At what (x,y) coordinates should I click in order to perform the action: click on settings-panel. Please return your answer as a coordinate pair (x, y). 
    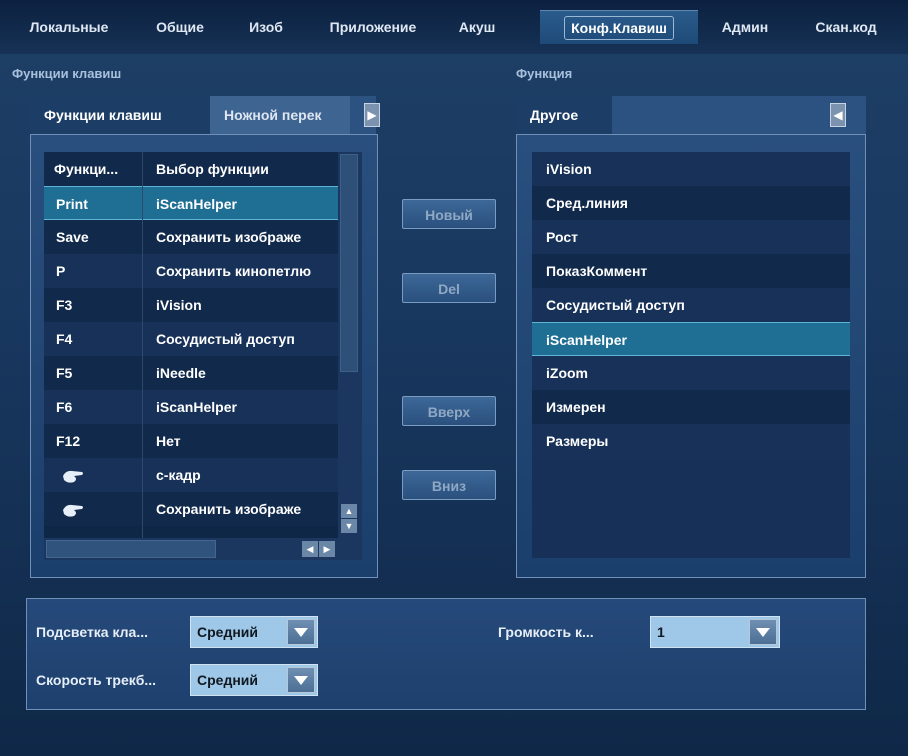
    Looking at the image, I should click on (446, 654).